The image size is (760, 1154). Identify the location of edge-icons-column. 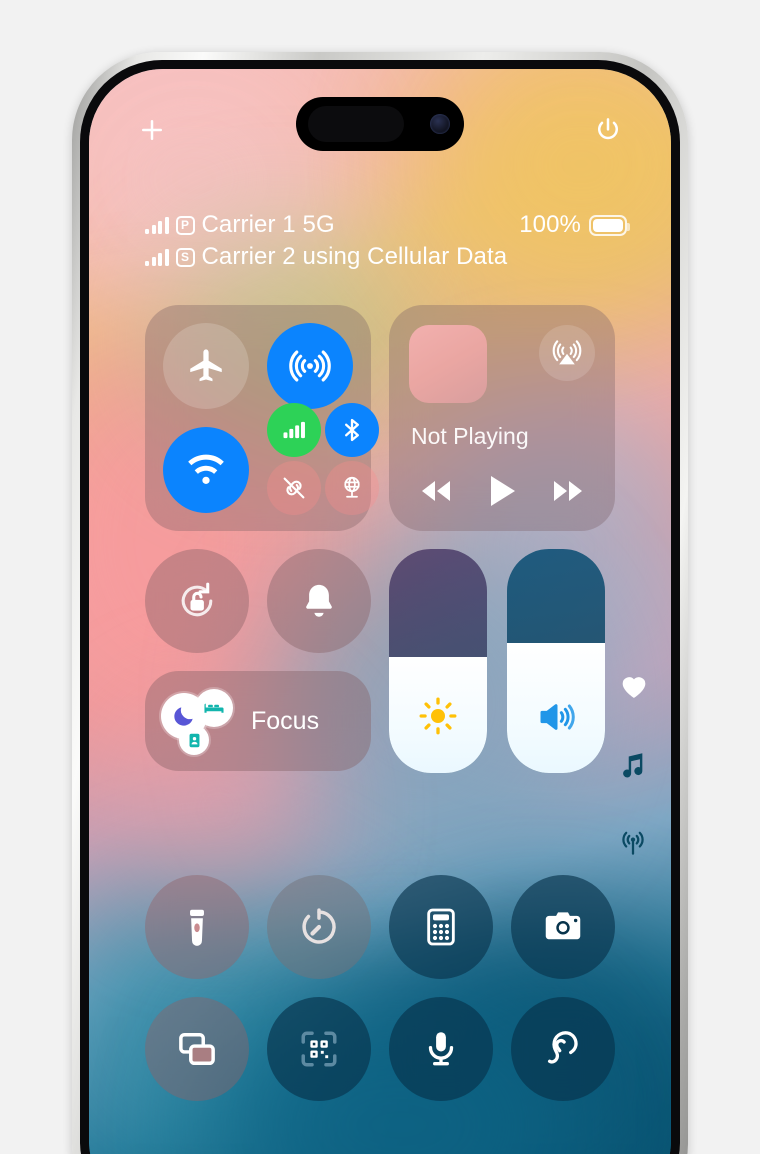
(639, 764).